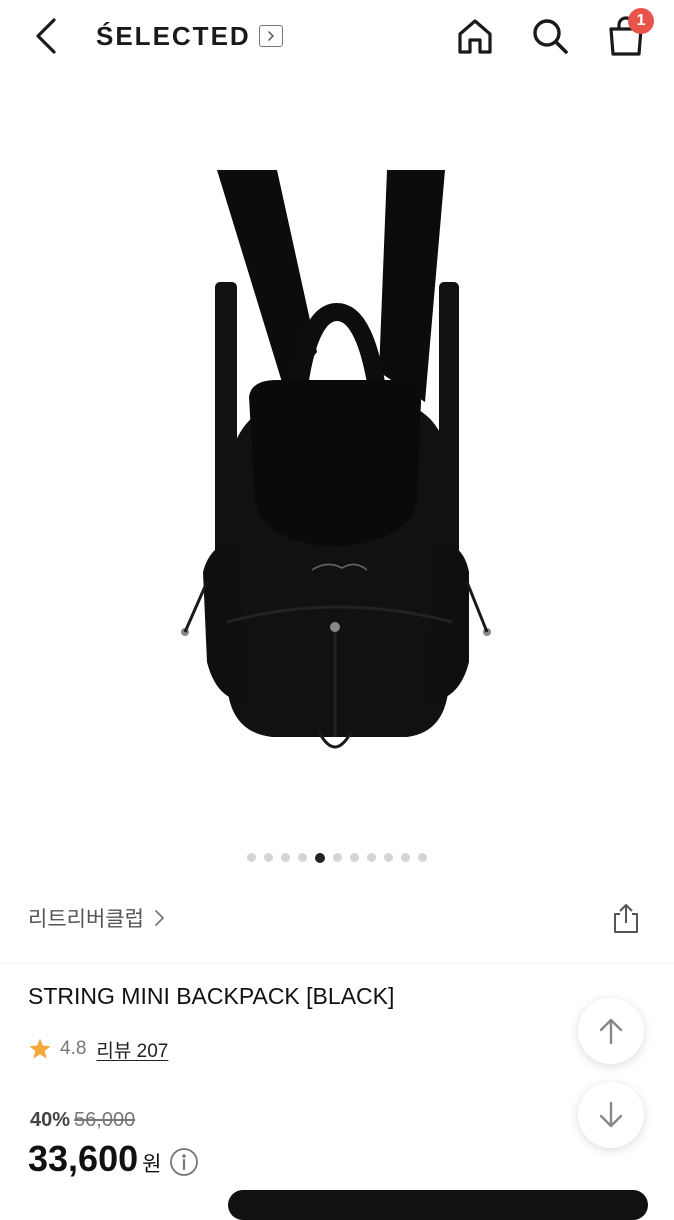 The width and height of the screenshot is (674, 1220). Describe the element at coordinates (132, 1049) in the screenshot. I see `reviews-link: 리뷰 207` at that location.